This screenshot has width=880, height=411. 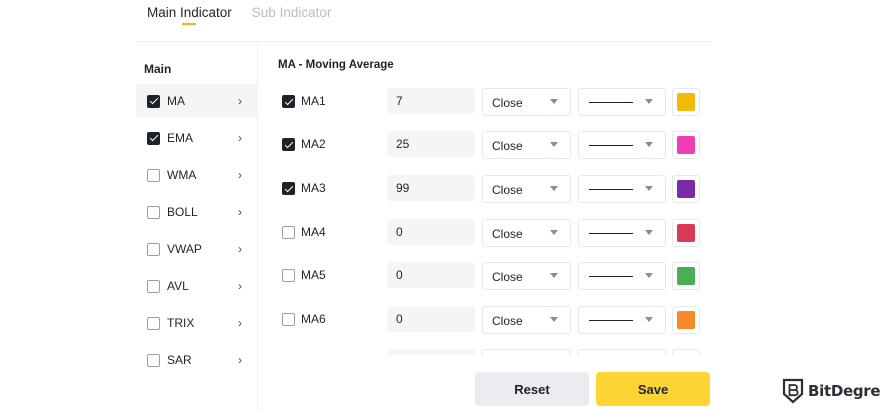 I want to click on sidebar-title: Main, so click(x=158, y=69).